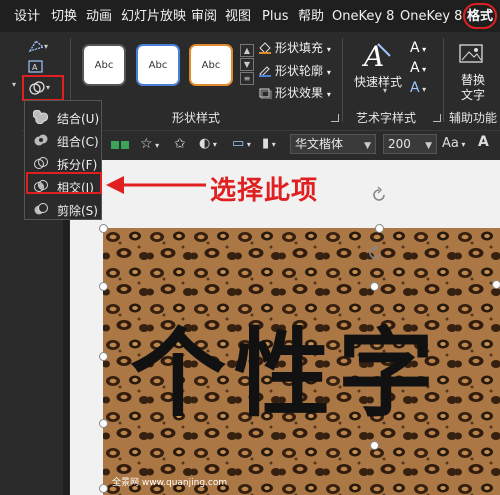  I want to click on text-effects-icon: A ▾, so click(418, 88).